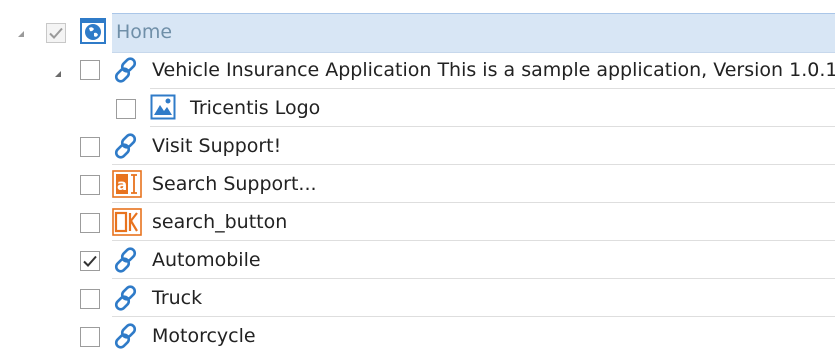 The width and height of the screenshot is (835, 349). Describe the element at coordinates (255, 108) in the screenshot. I see `tricentis-logo-label: Tricentis Logo` at that location.